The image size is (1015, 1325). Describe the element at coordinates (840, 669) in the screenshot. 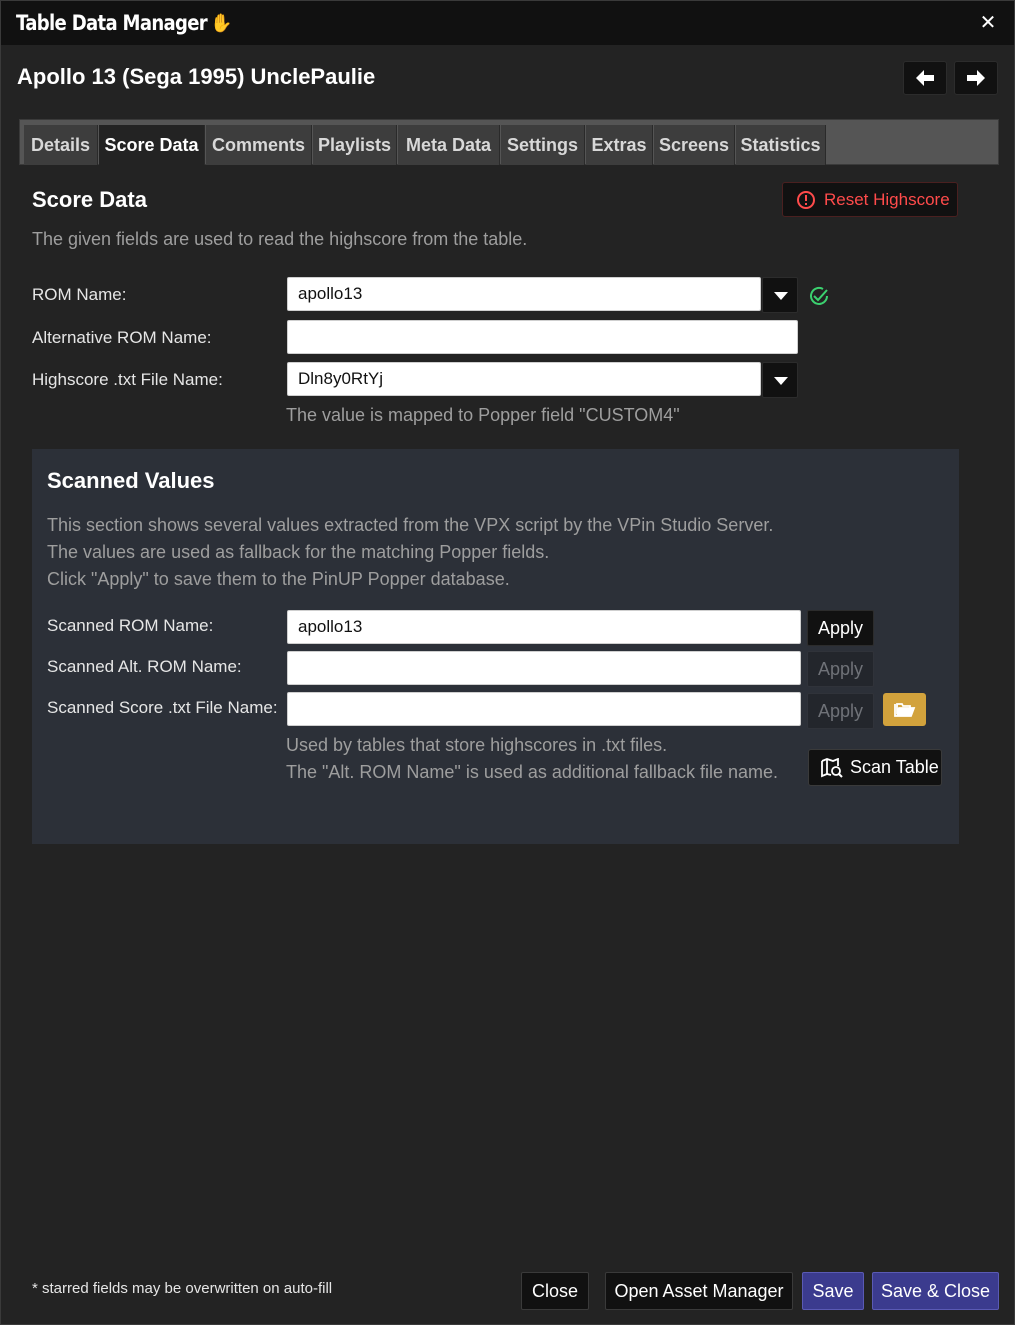

I see `apply-alt-rom-button: Apply` at that location.